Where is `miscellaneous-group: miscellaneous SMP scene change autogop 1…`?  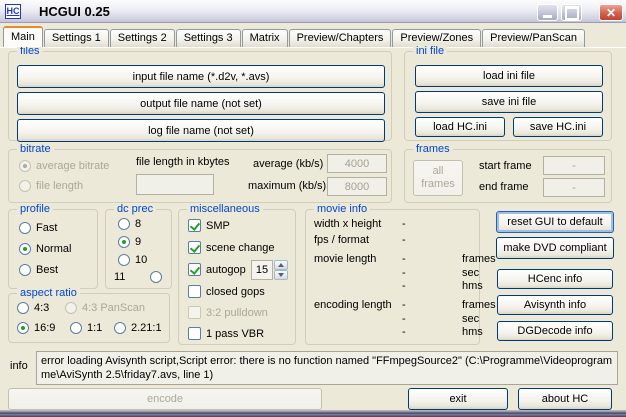 miscellaneous-group: miscellaneous SMP scene change autogop 1… is located at coordinates (237, 274).